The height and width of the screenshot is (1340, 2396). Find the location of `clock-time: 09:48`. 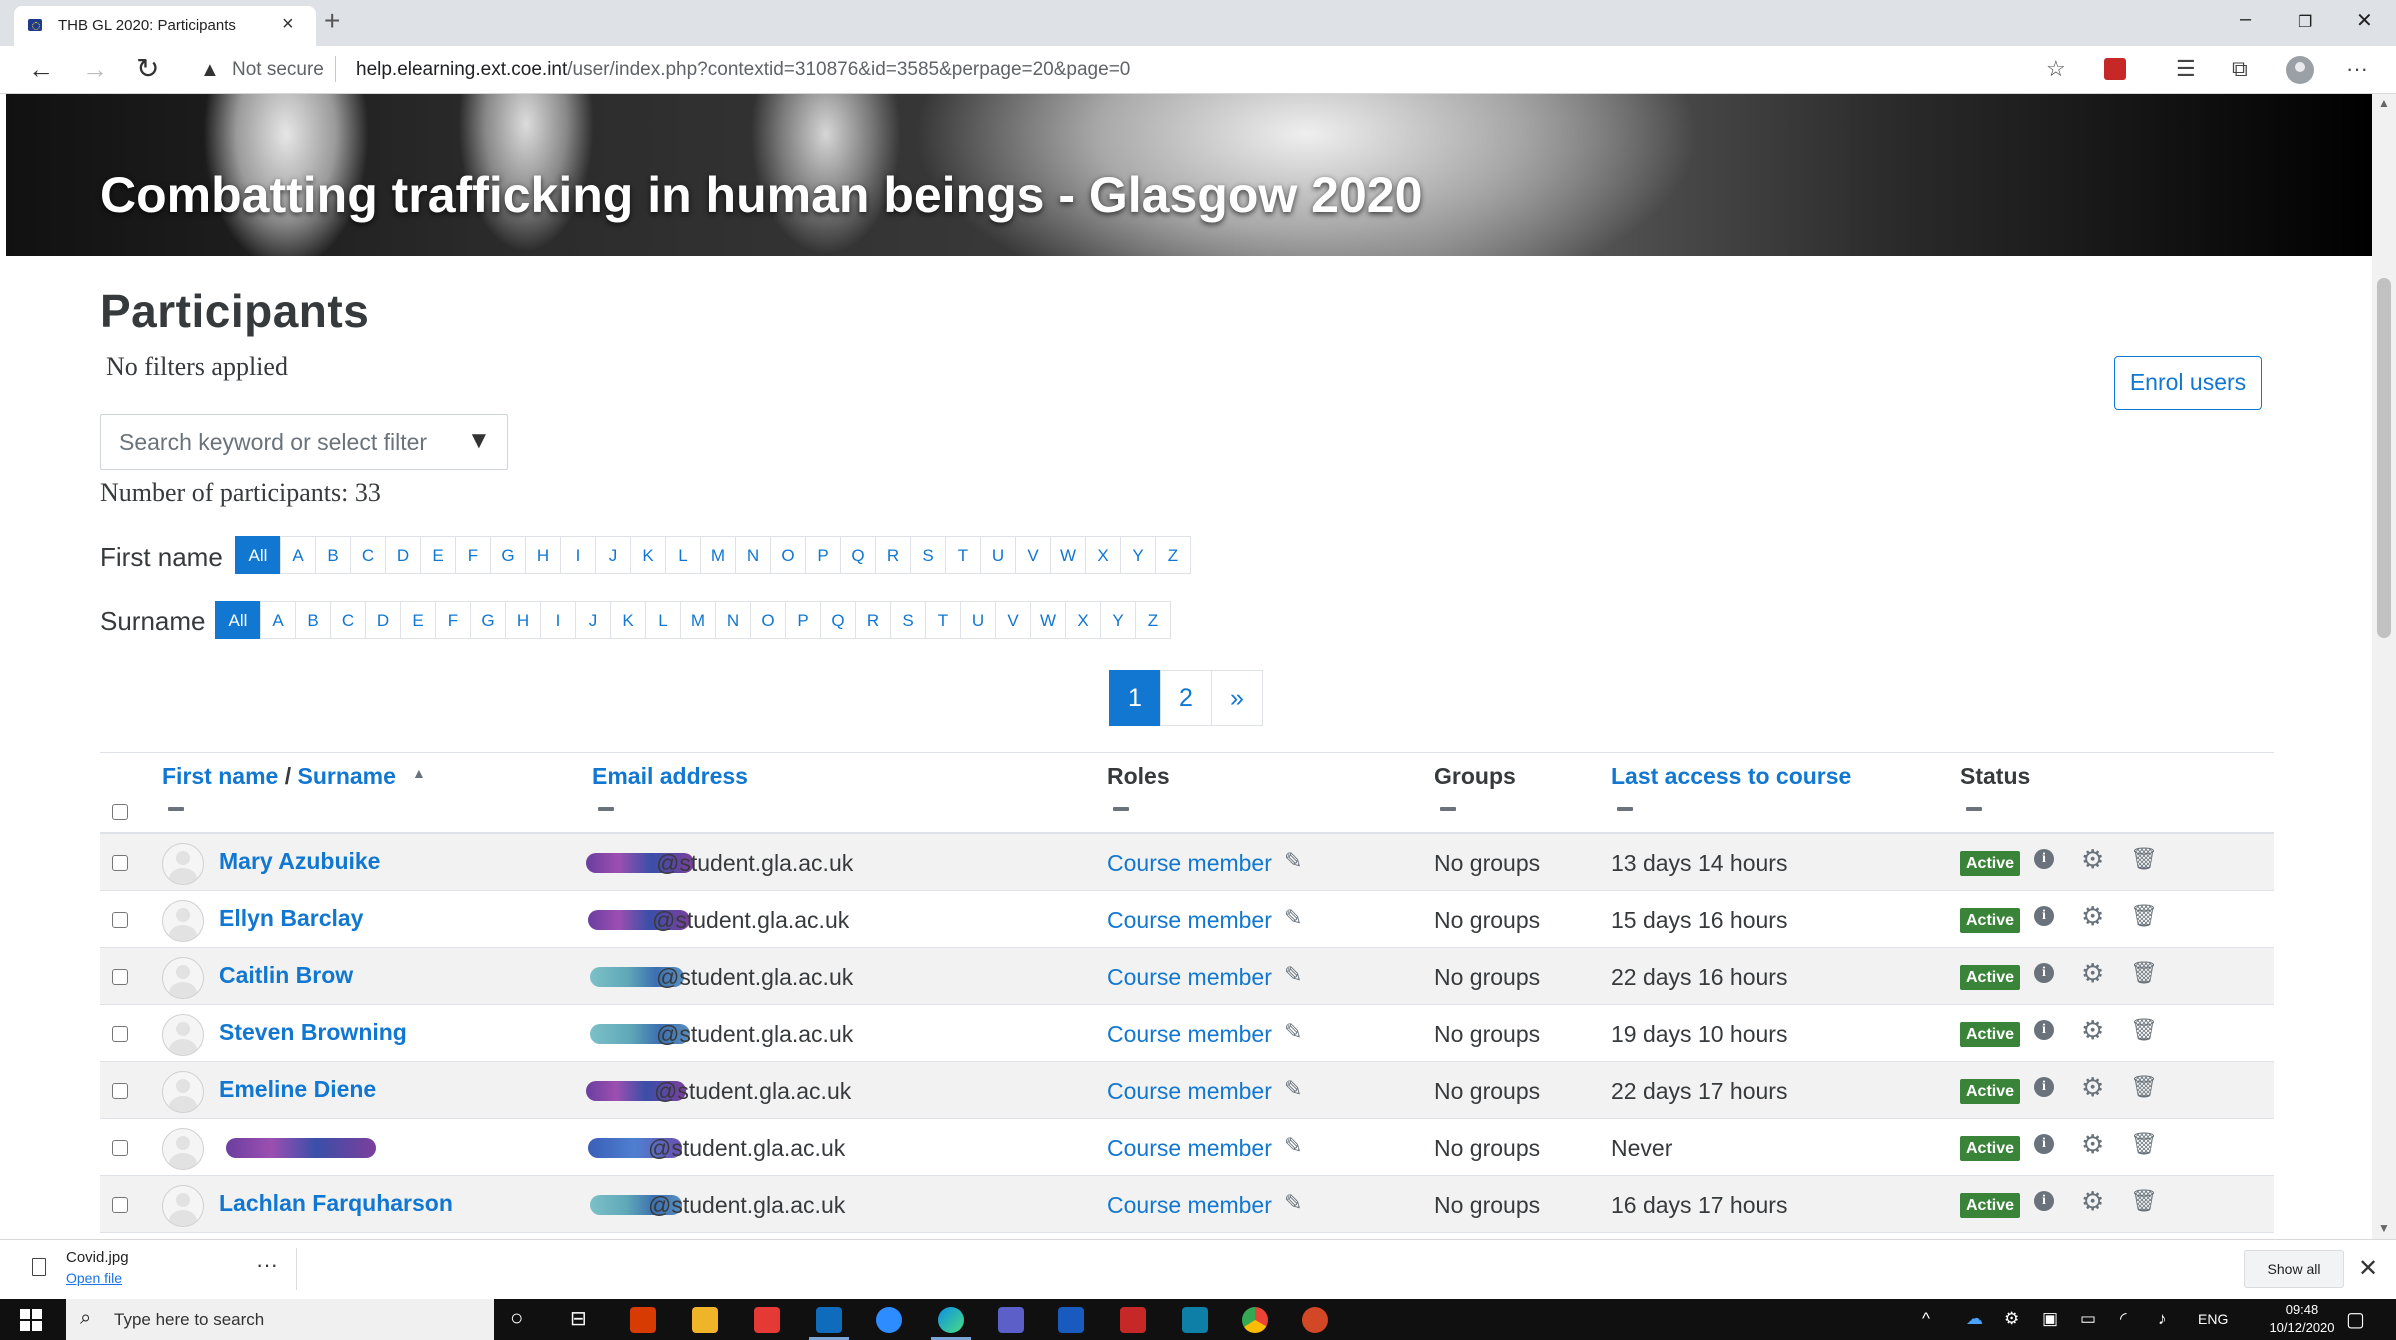

clock-time: 09:48 is located at coordinates (2302, 1309).